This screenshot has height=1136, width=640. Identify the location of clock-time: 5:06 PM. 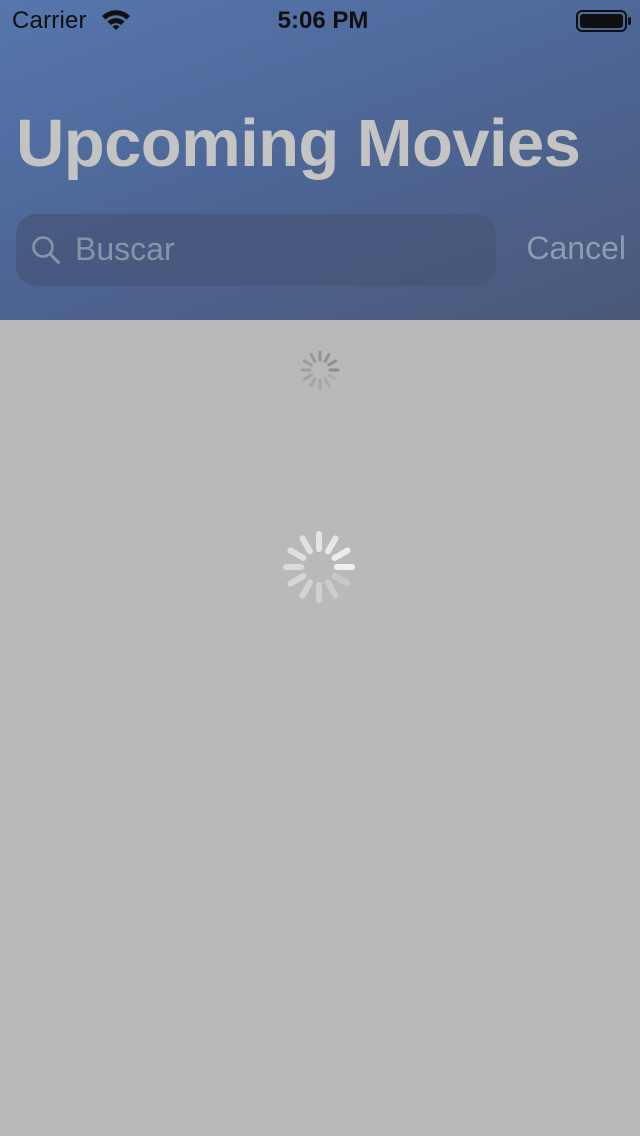
(323, 20).